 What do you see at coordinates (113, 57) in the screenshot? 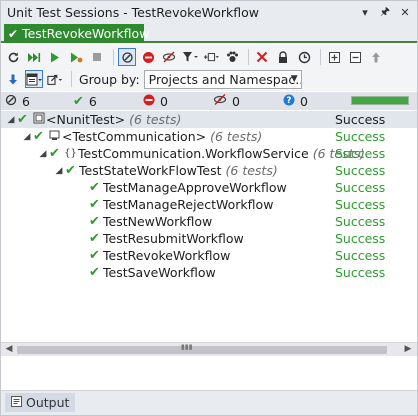
I see `toolbar-separator` at bounding box center [113, 57].